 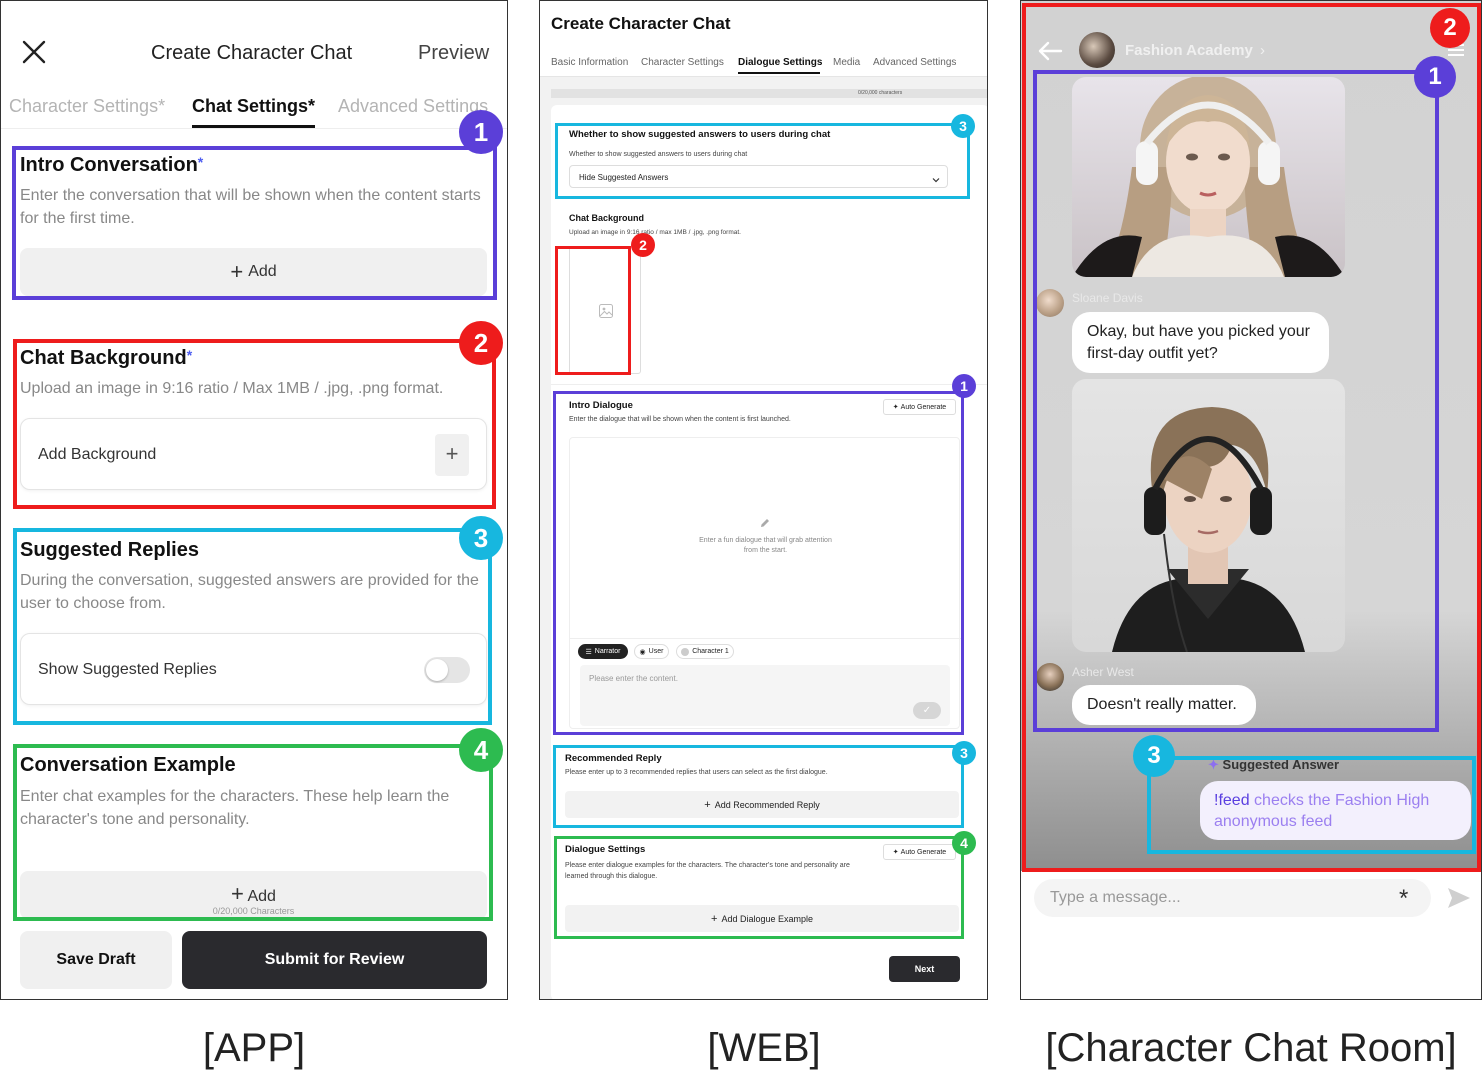 I want to click on web-tab-media: Media, so click(x=846, y=62).